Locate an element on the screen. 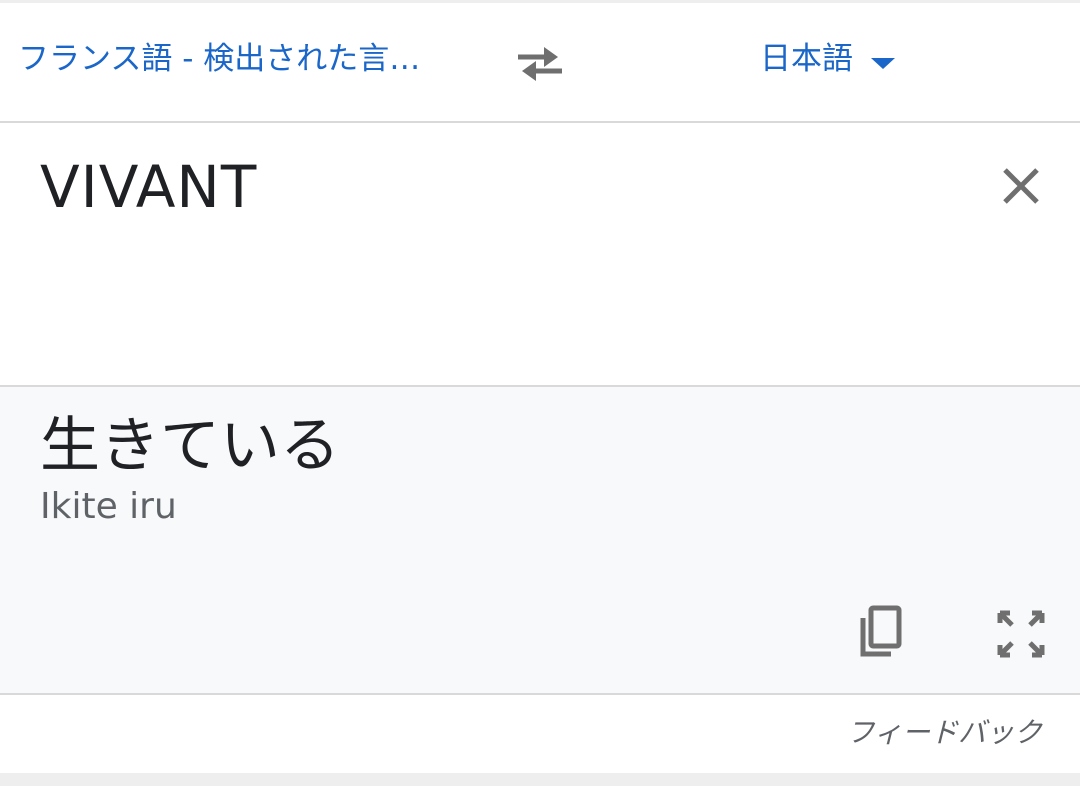 The image size is (1080, 786). copy-translation-button is located at coordinates (879, 632).